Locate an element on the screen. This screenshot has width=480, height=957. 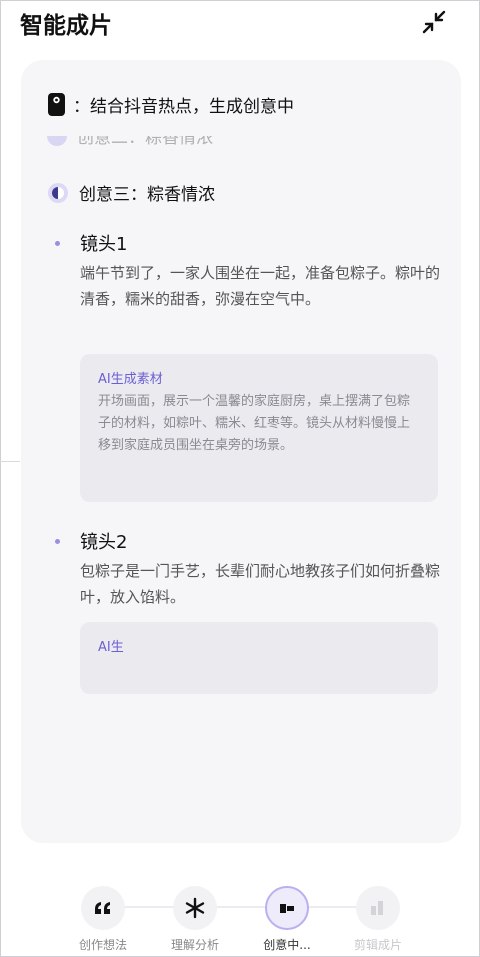
step-analysis: 理解分析 is located at coordinates (195, 919).